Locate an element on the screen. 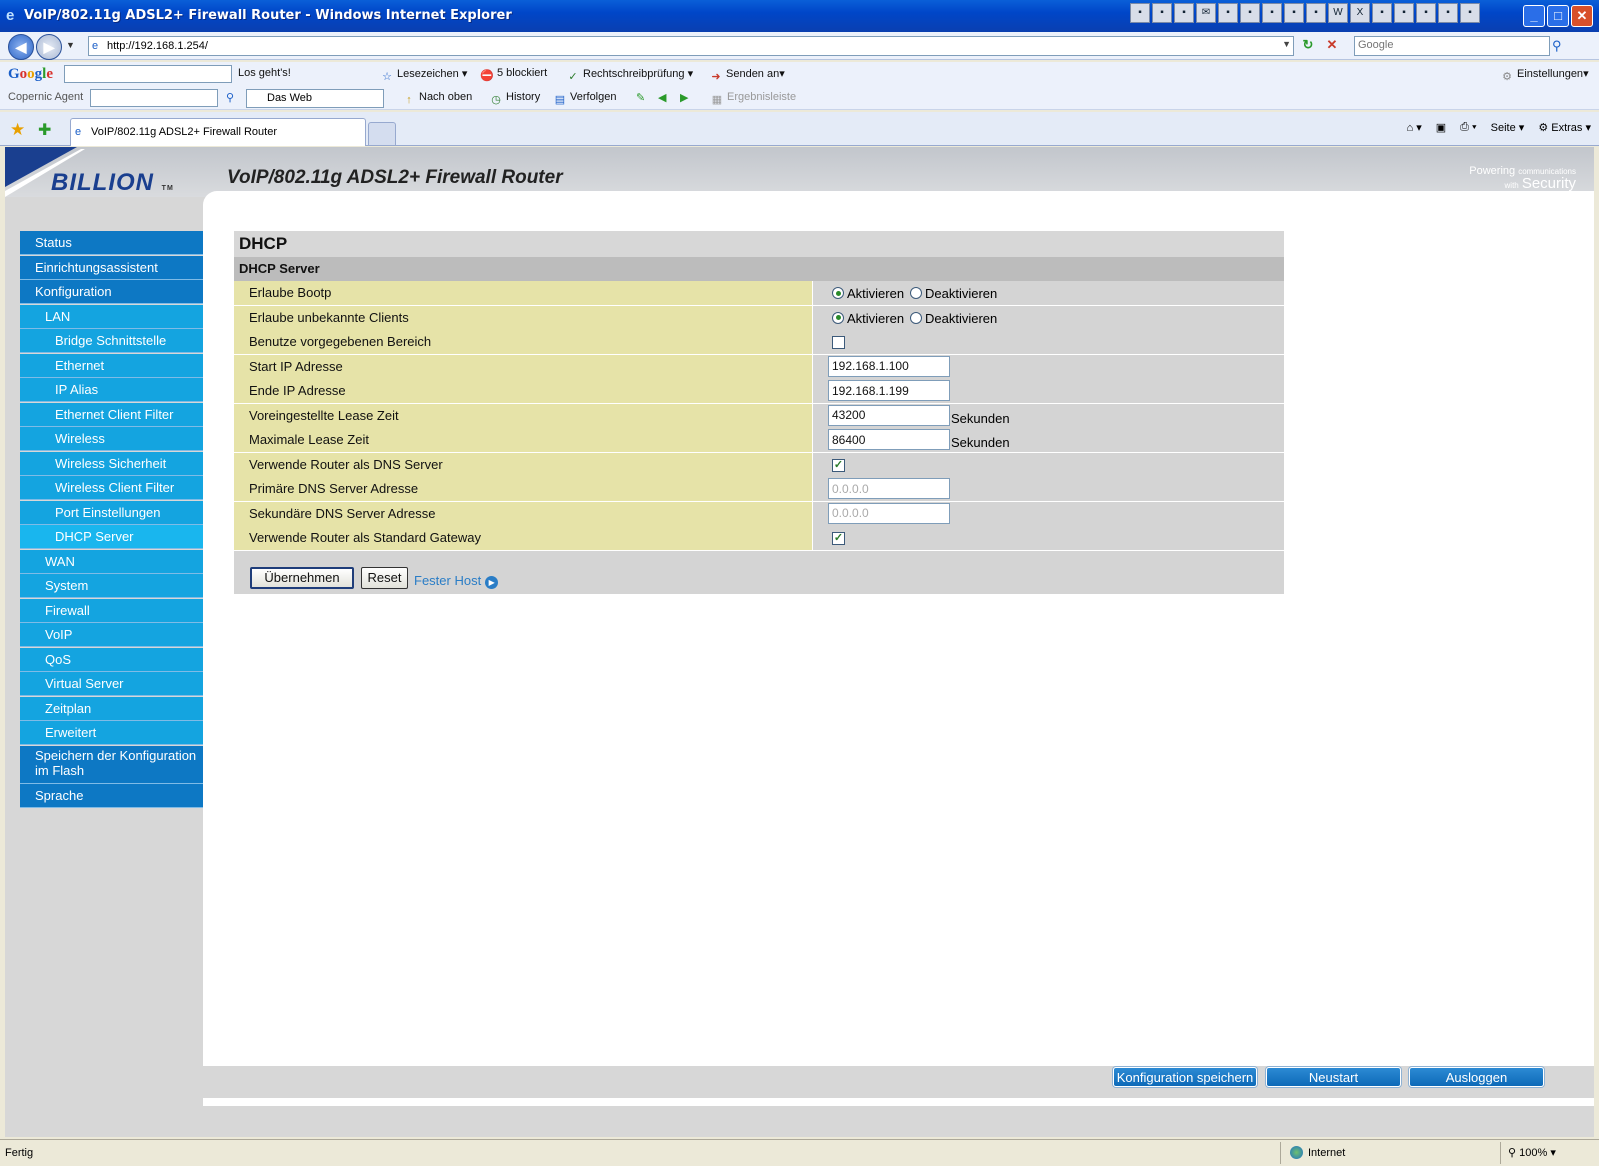 This screenshot has width=1599, height=1166. google-go-button: Los geht's! is located at coordinates (264, 73).